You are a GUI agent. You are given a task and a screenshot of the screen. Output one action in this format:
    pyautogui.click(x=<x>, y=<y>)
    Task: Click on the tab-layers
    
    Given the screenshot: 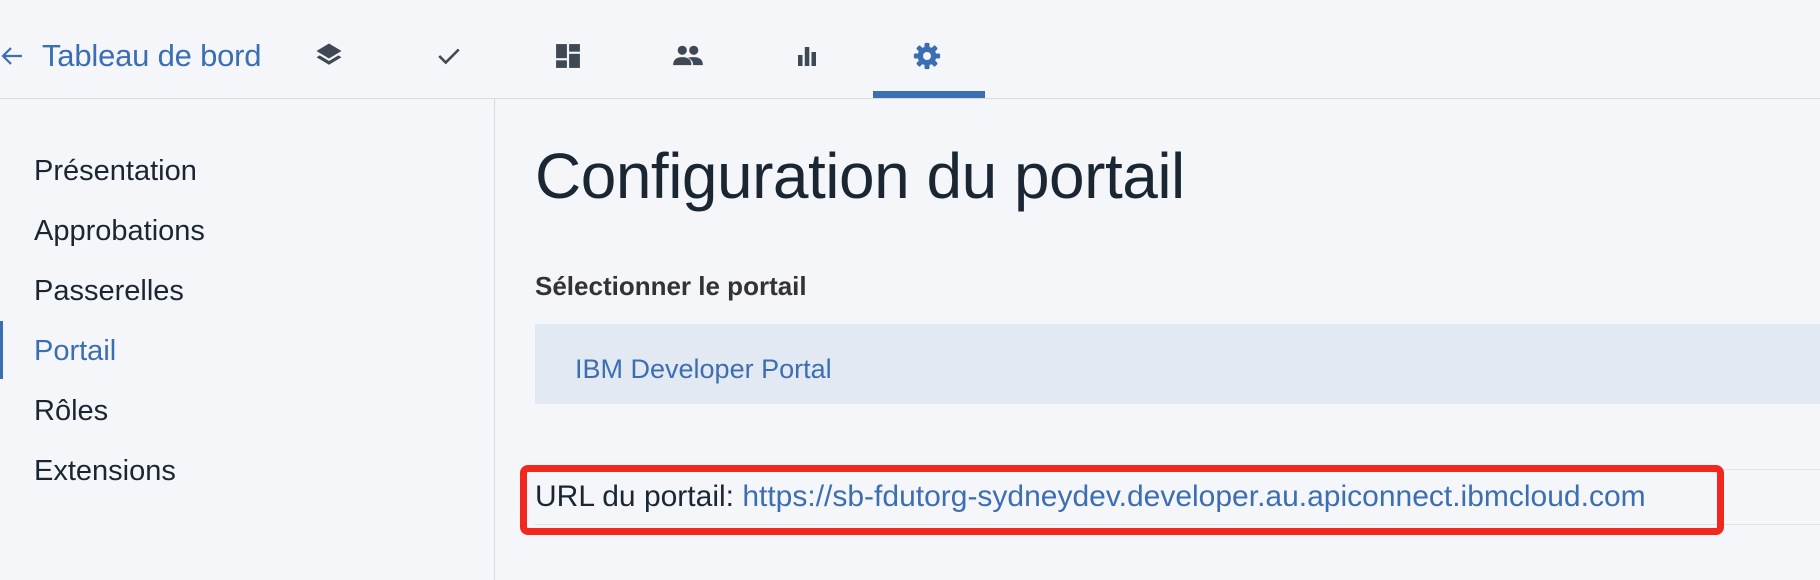 What is the action you would take?
    pyautogui.click(x=329, y=56)
    